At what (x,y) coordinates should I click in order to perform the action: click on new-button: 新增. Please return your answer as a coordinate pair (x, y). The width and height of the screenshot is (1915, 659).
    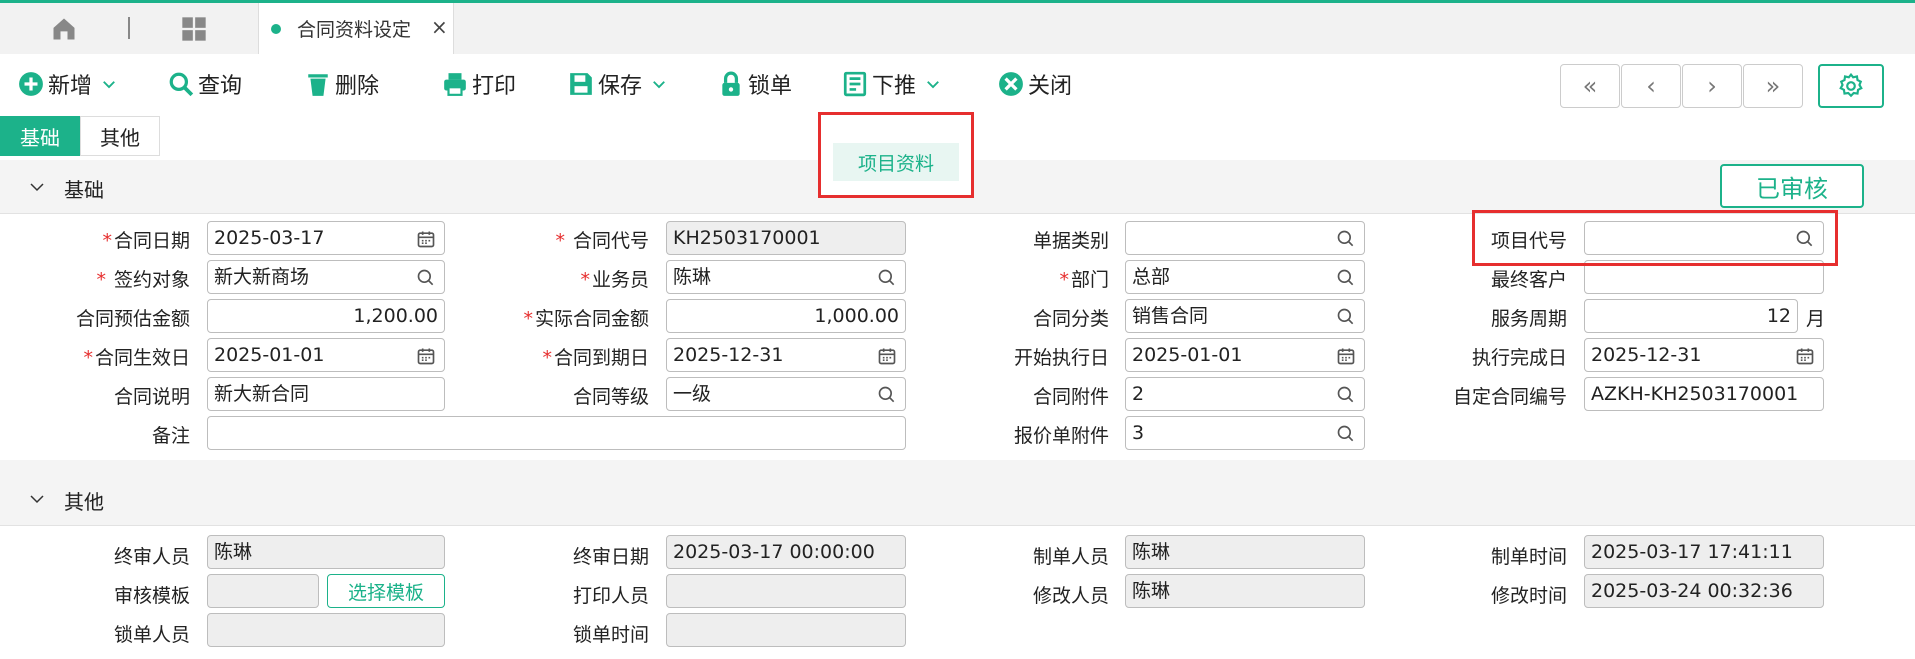
    Looking at the image, I should click on (68, 84).